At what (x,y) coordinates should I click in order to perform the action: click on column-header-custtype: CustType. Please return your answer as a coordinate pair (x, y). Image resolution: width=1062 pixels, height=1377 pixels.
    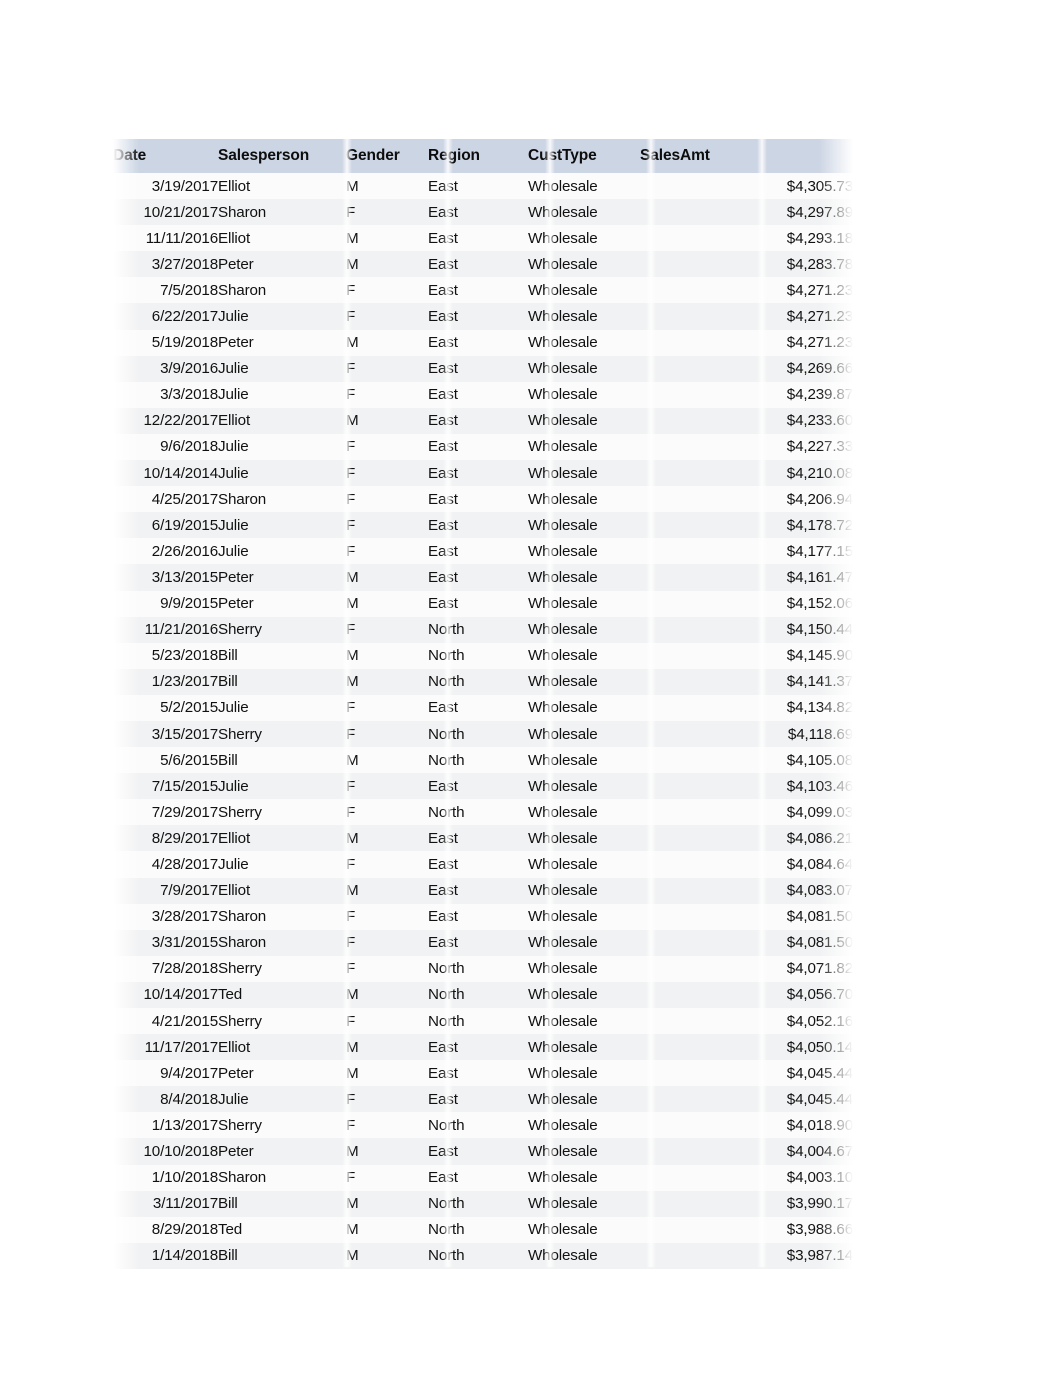
    Looking at the image, I should click on (584, 156).